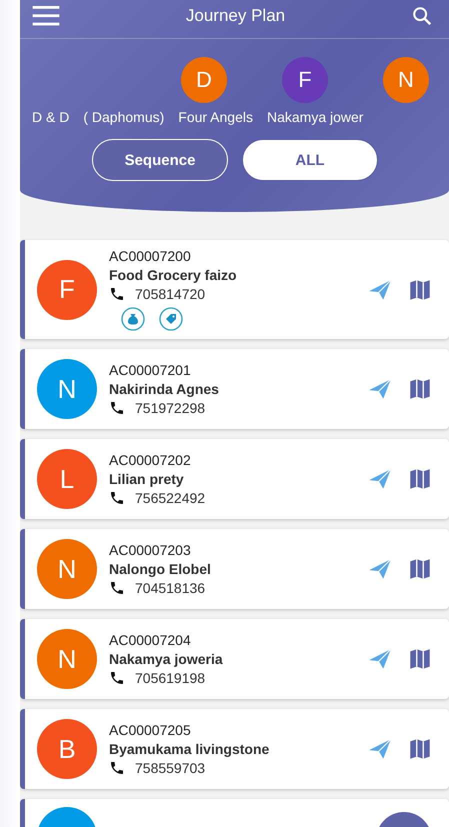  I want to click on phone-number: 704518136, so click(170, 588).